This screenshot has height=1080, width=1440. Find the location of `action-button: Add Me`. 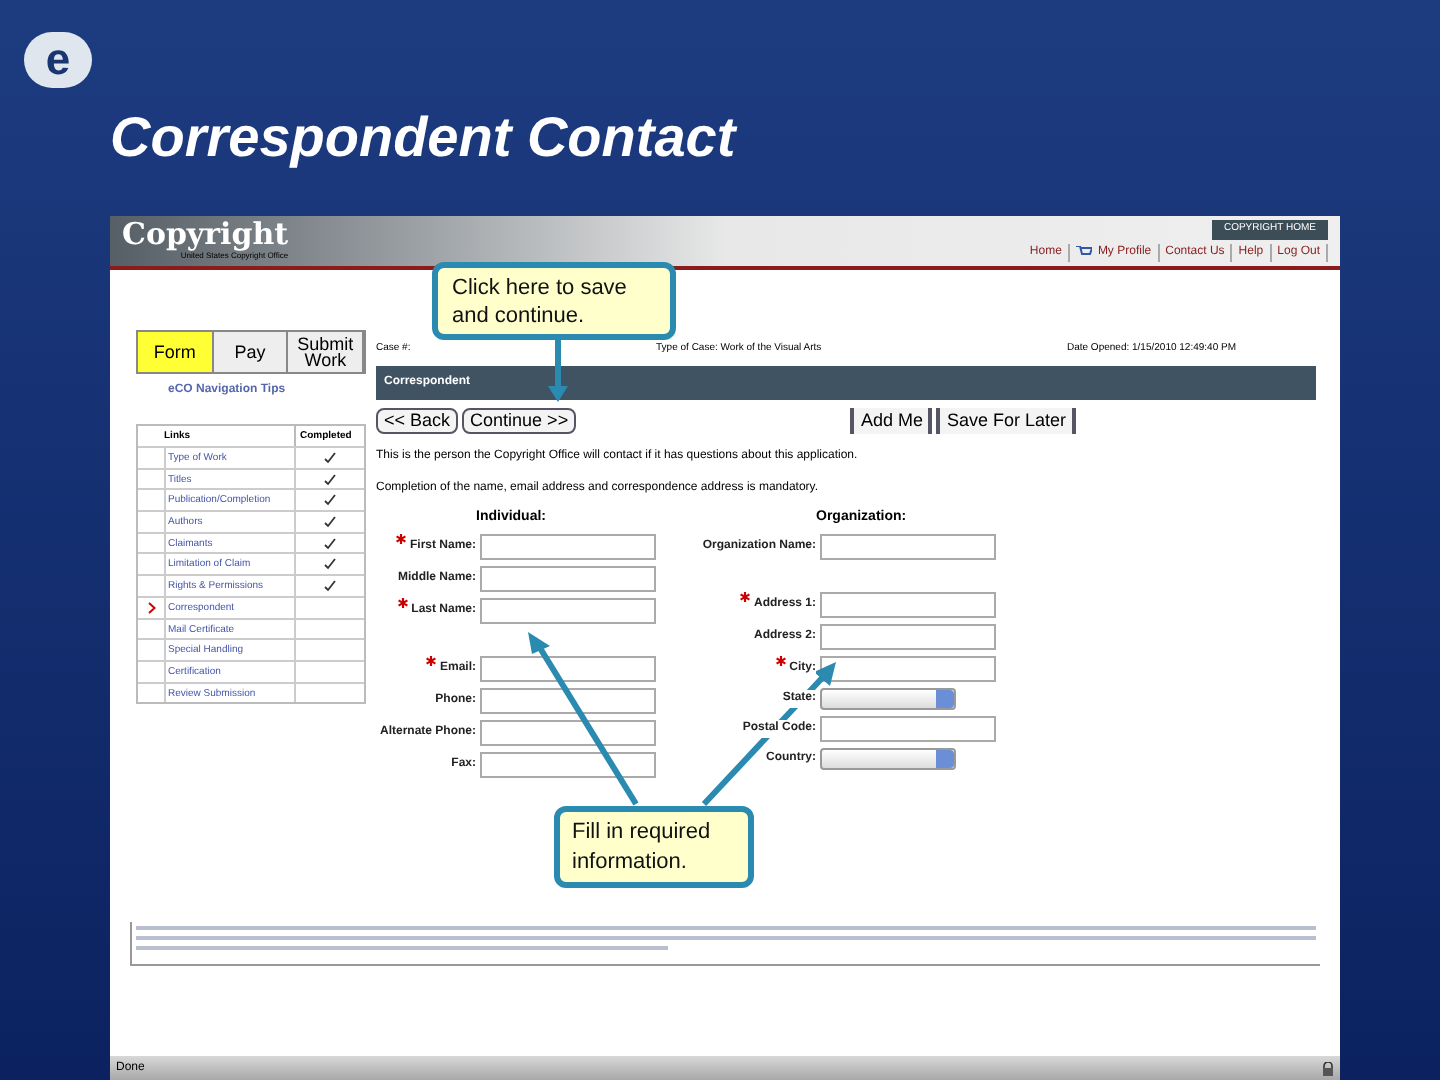

action-button: Add Me is located at coordinates (891, 420).